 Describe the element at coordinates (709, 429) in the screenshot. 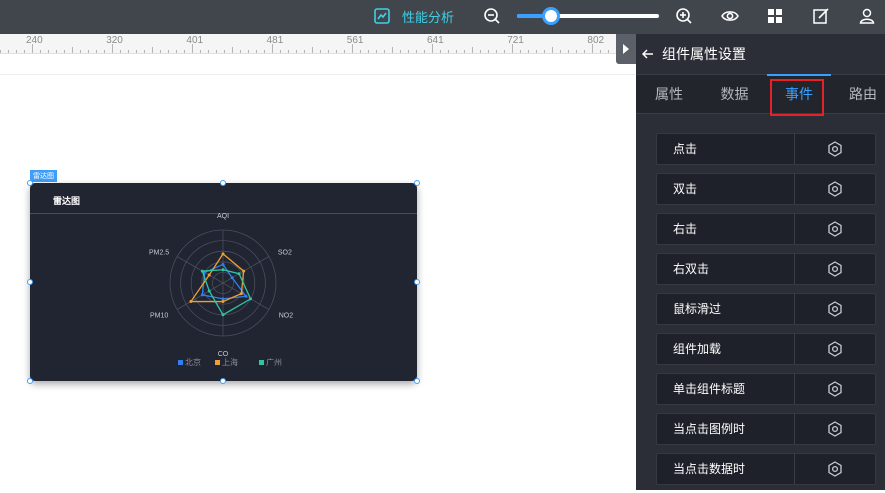

I see `event-label: 当点击图例时` at that location.